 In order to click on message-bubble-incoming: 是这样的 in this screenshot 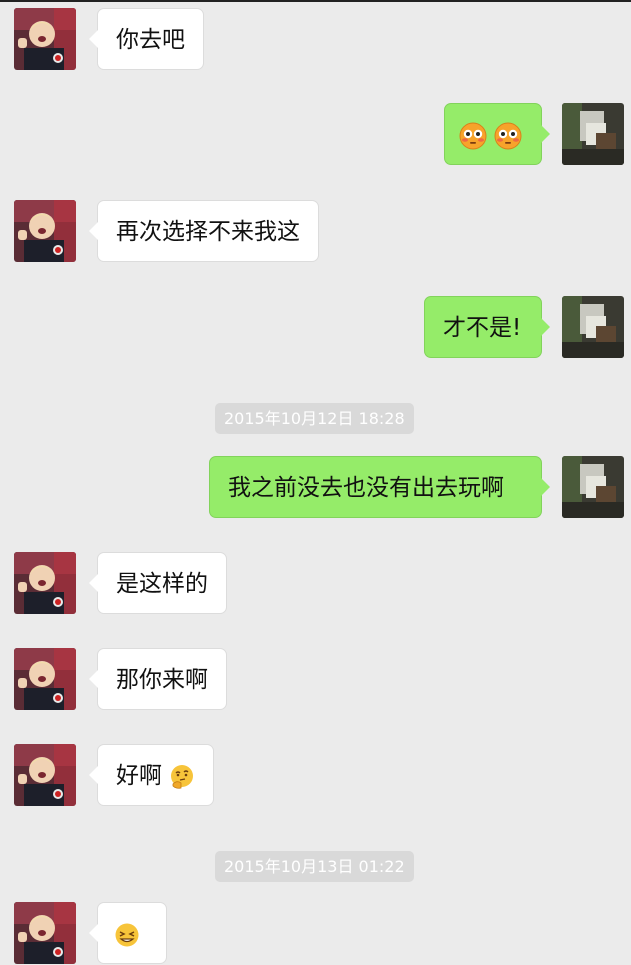, I will do `click(158, 583)`.